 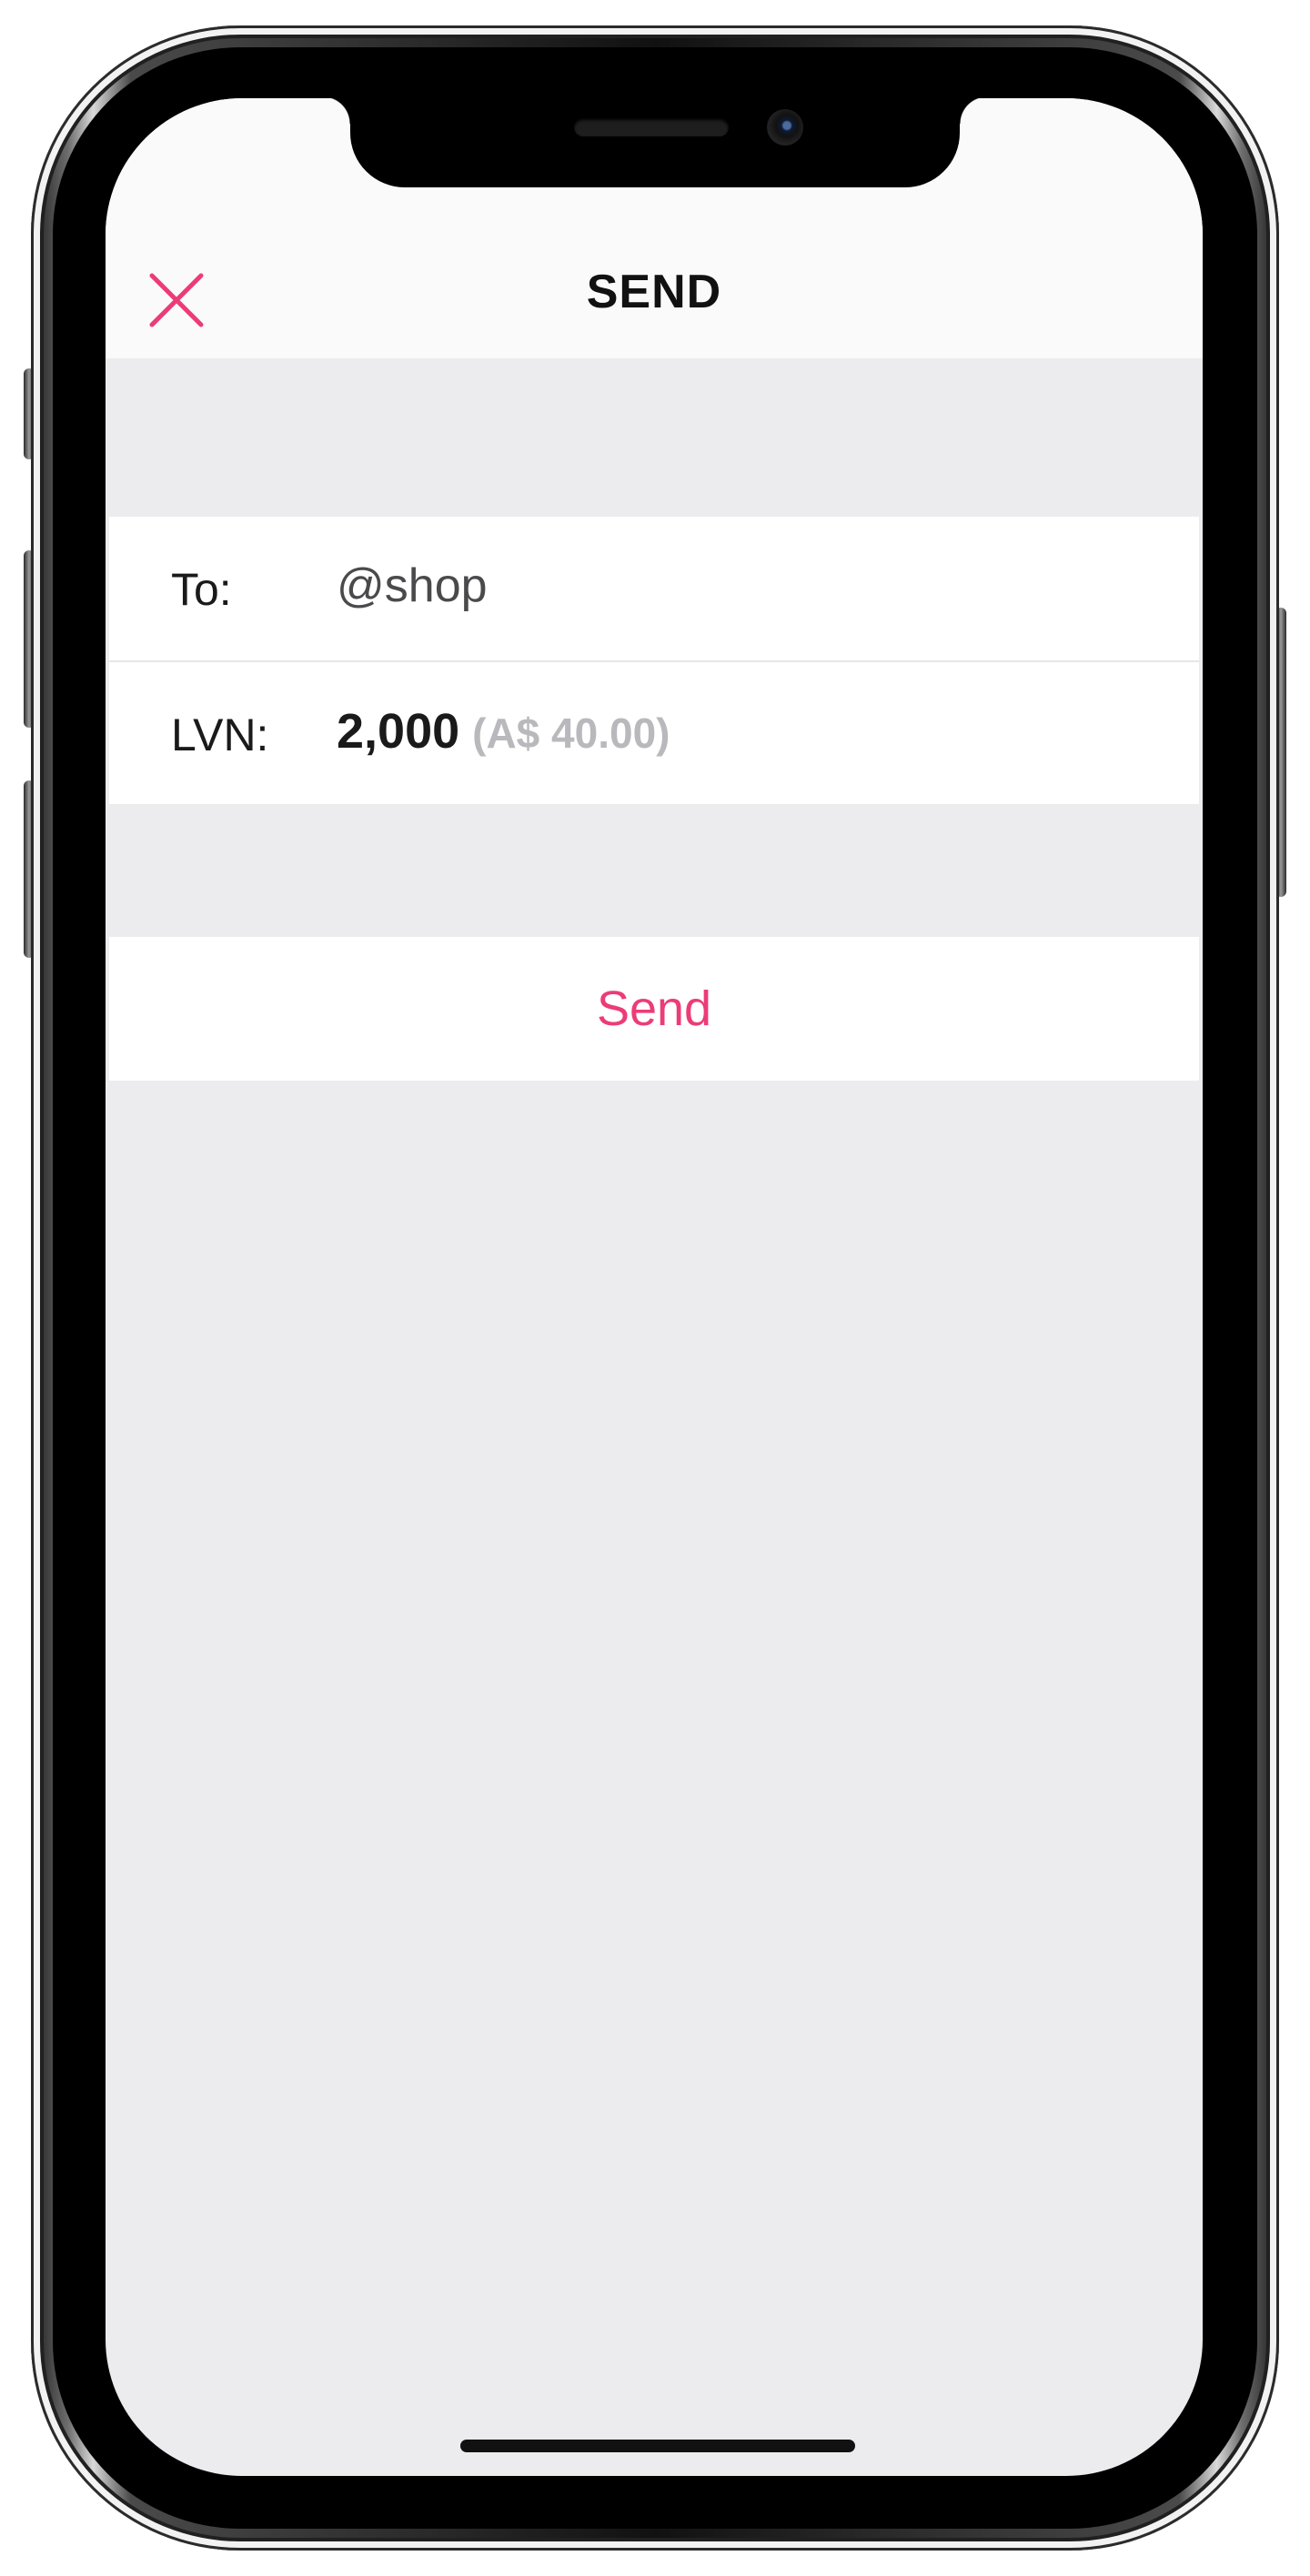 I want to click on page-title: SEND, so click(x=654, y=292).